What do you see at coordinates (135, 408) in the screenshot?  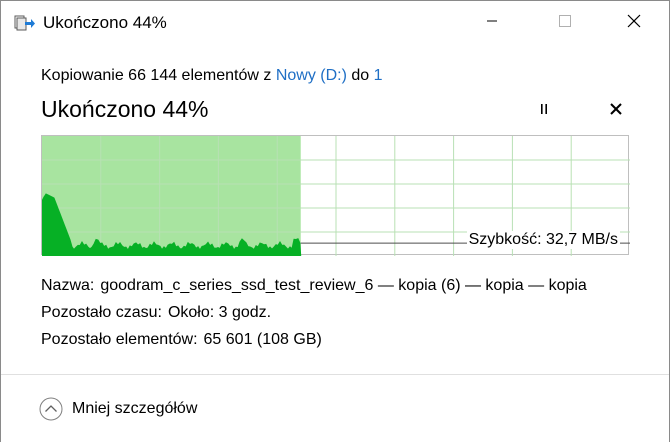 I see `less-details-label: Mniej szczegółów` at bounding box center [135, 408].